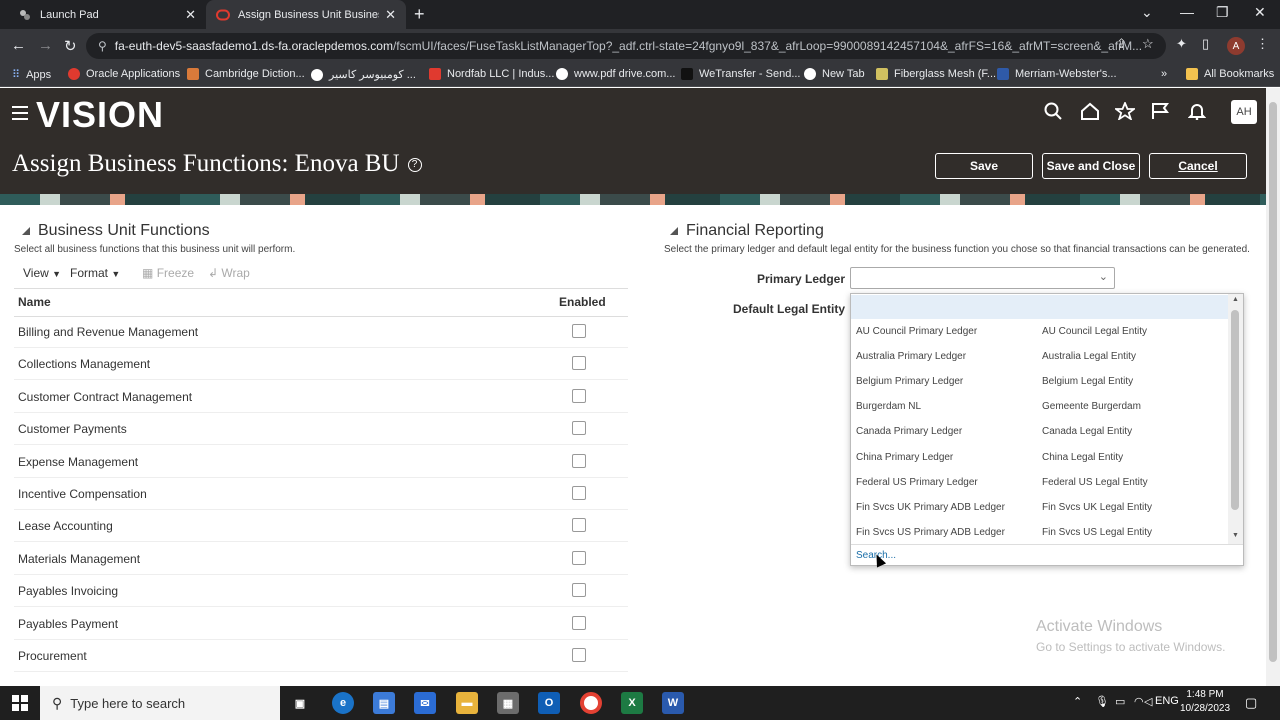  I want to click on dropdown-option: Burgerdam NL Gemeente Burgerdam, so click(1039, 407).